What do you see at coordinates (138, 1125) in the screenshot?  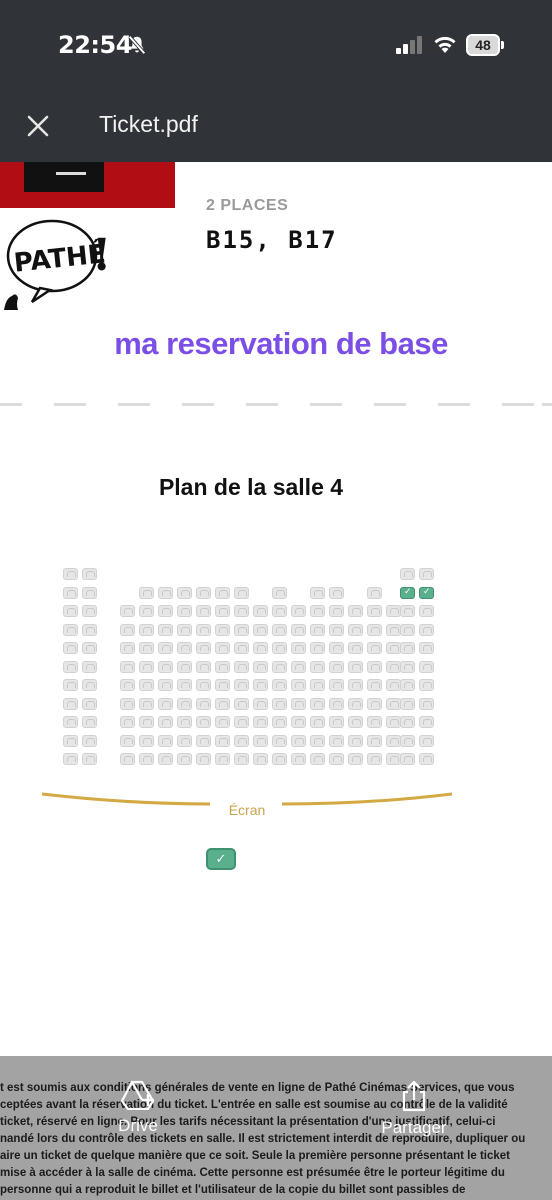 I see `drive-label: Drive` at bounding box center [138, 1125].